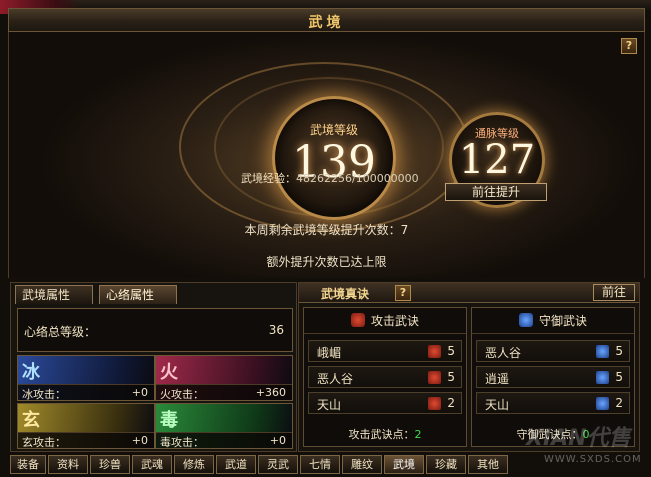 The image size is (651, 477). What do you see at coordinates (182, 442) in the screenshot?
I see `poison-attack-label: 毒攻击：` at bounding box center [182, 442].